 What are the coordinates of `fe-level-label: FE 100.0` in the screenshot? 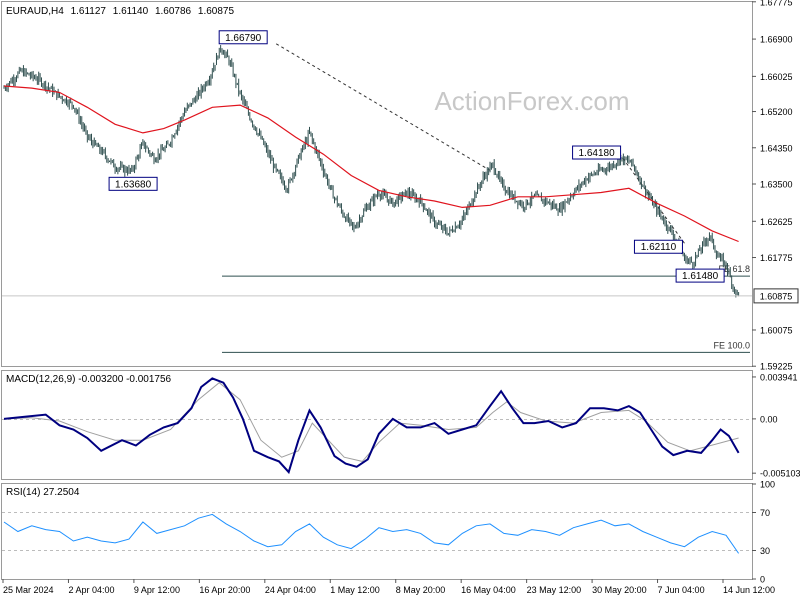 It's located at (731, 345).